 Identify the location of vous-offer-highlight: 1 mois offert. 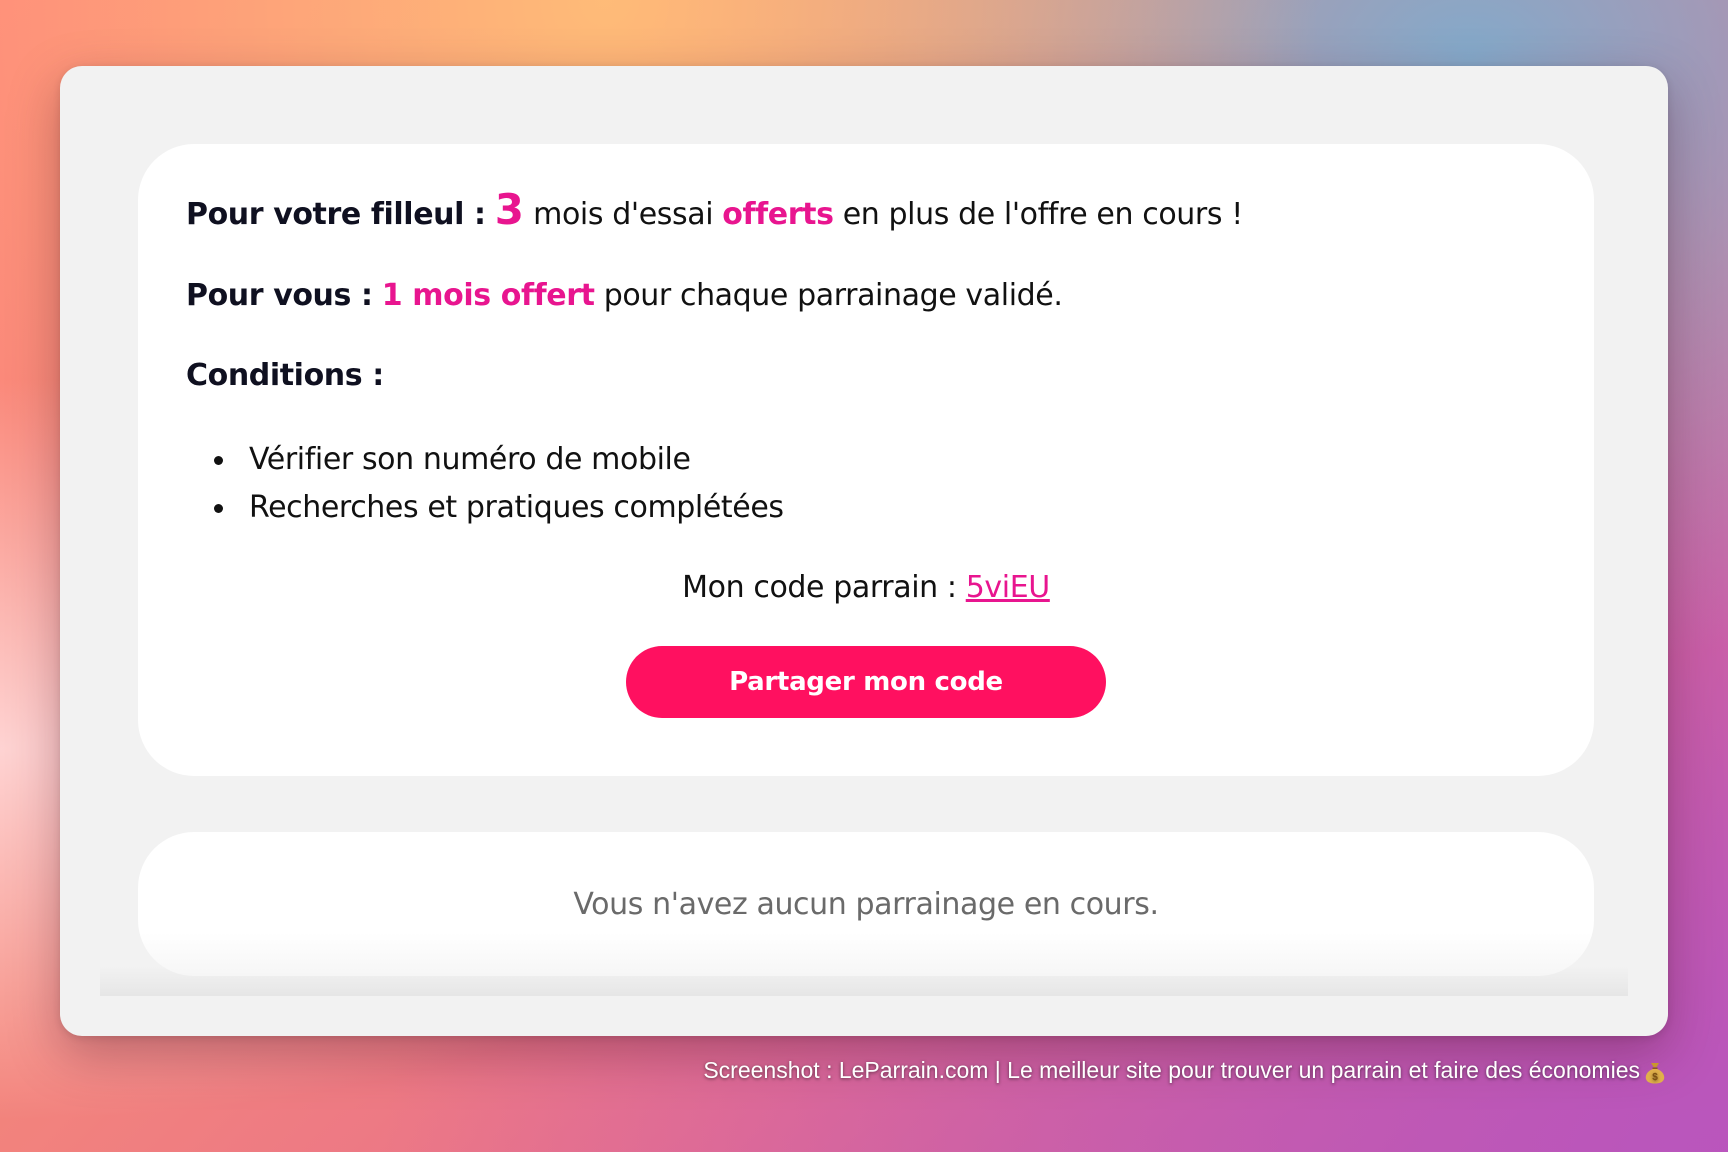
(488, 295).